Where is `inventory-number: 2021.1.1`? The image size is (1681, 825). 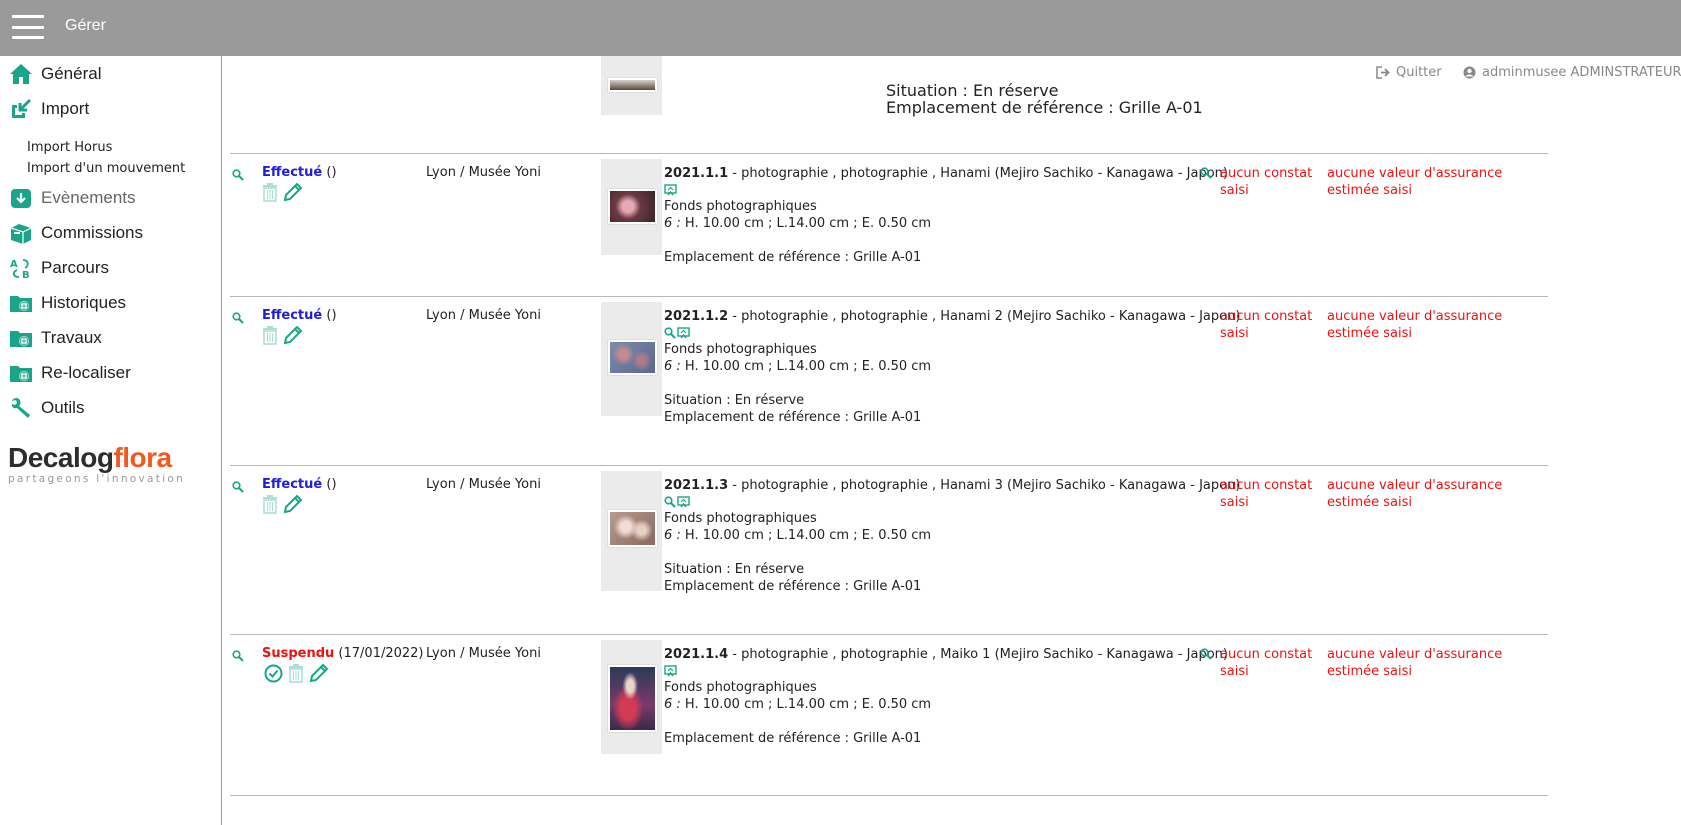 inventory-number: 2021.1.1 is located at coordinates (696, 173).